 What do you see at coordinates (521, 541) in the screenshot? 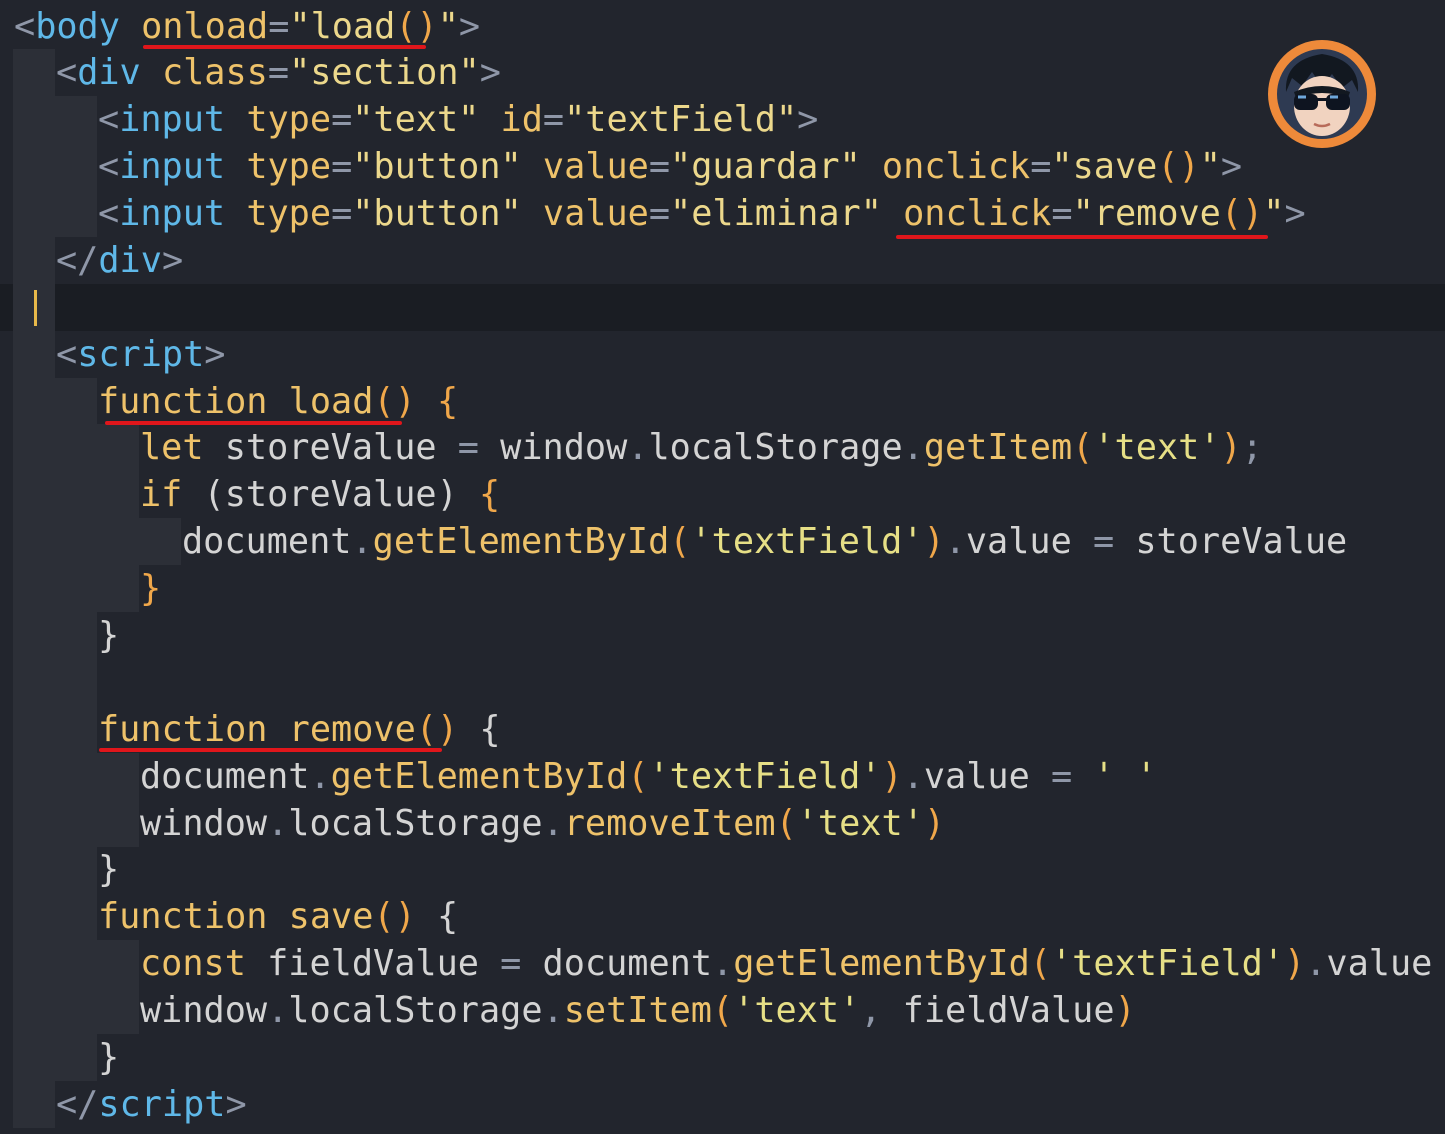
I see `code-token: getElementById` at bounding box center [521, 541].